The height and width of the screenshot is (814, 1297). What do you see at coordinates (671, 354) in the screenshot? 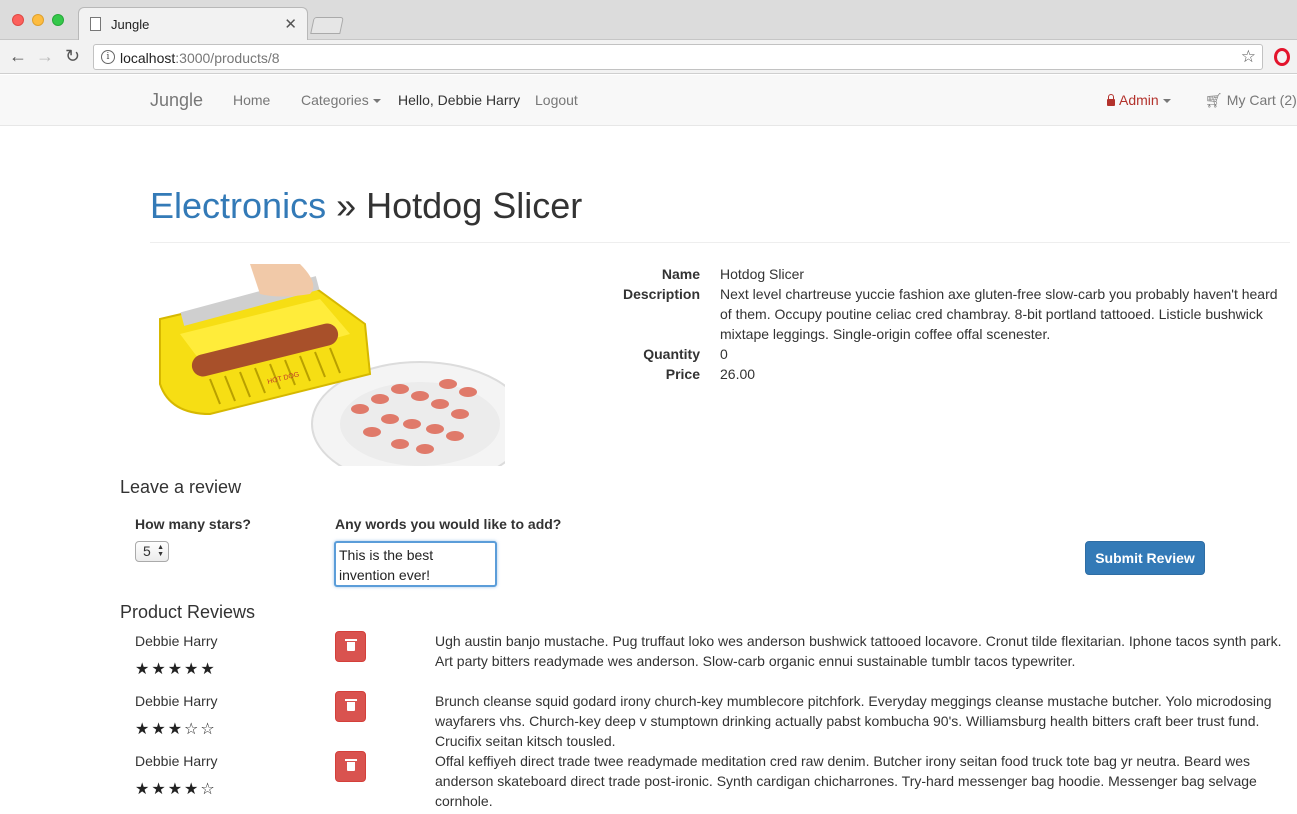
I see `quantity-label: Quantity` at bounding box center [671, 354].